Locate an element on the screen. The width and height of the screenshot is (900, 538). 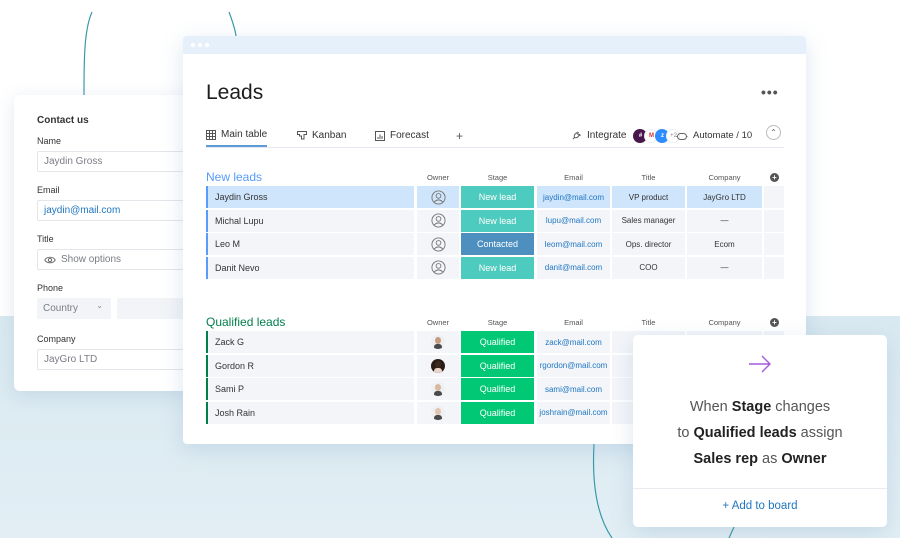
lead-name-cell: Leo M is located at coordinates (310, 244).